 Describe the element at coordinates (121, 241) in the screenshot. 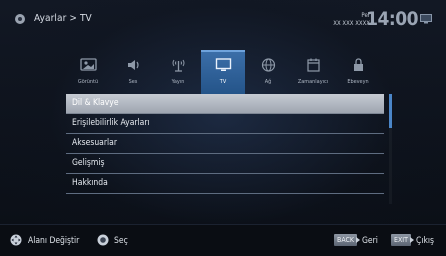

I see `ok-hint: Seç` at that location.